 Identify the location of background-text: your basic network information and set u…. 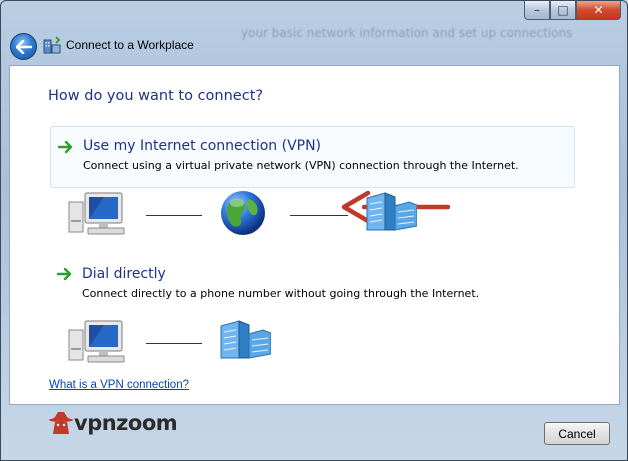
(407, 33).